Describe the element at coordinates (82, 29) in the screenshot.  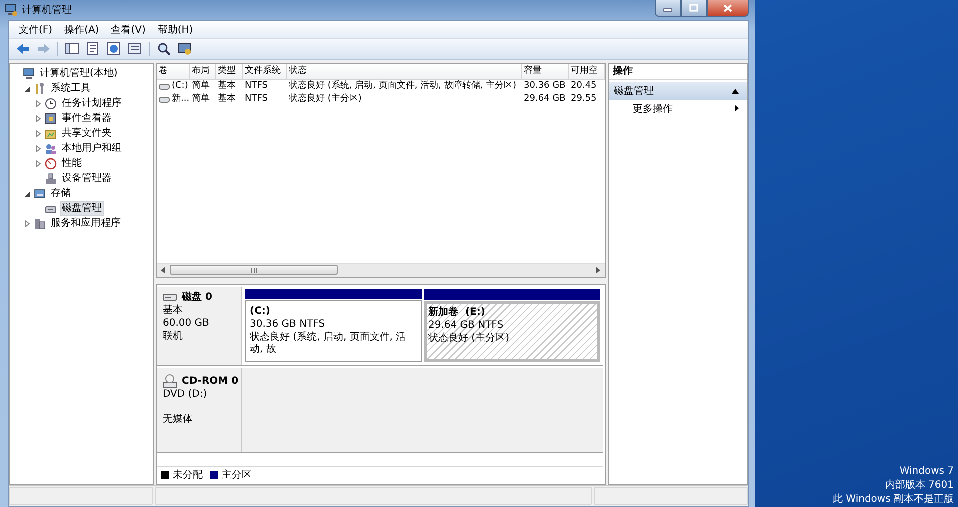
I see `menu-item: 操作(A)` at that location.